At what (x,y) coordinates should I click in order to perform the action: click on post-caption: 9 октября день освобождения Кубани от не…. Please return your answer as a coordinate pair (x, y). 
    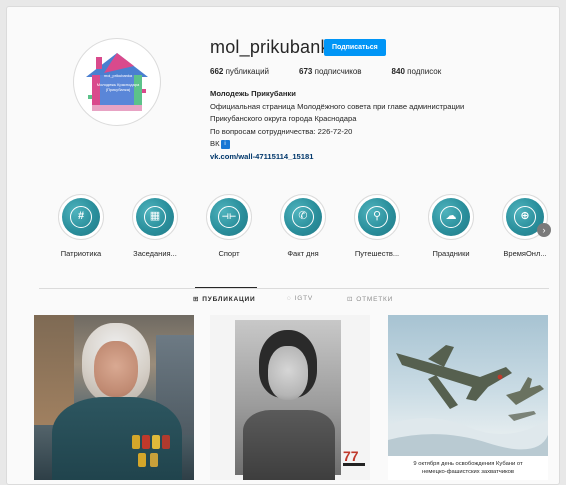
    Looking at the image, I should click on (468, 468).